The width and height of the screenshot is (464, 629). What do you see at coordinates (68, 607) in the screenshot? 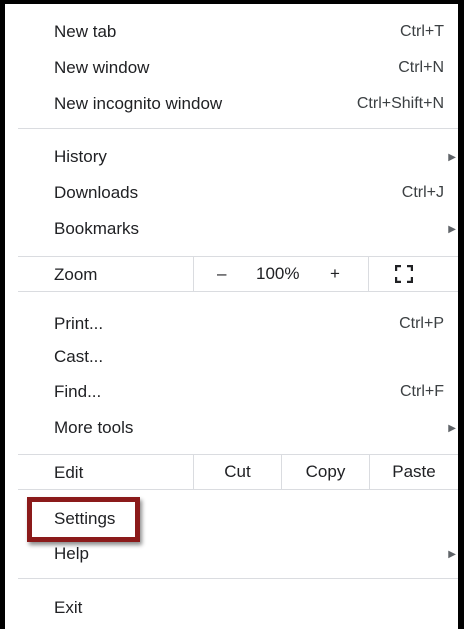
I see `exit-label: Exit` at bounding box center [68, 607].